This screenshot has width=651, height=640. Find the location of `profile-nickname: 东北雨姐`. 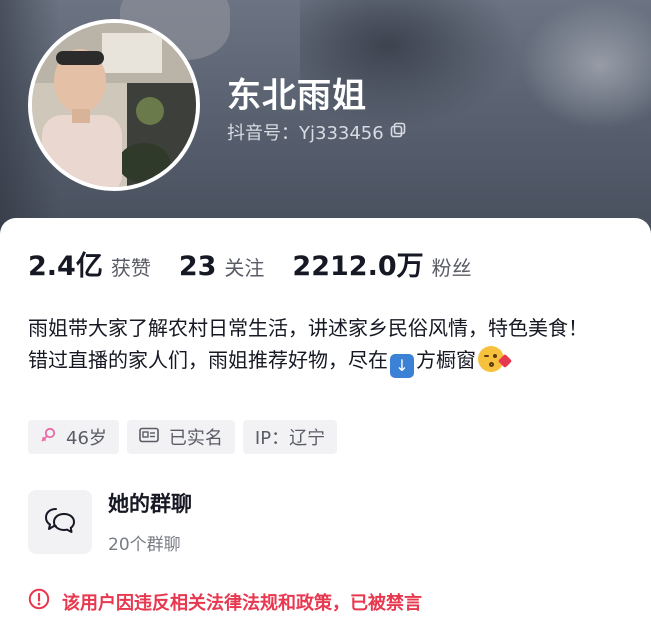

profile-nickname: 东北雨姐 is located at coordinates (297, 96).